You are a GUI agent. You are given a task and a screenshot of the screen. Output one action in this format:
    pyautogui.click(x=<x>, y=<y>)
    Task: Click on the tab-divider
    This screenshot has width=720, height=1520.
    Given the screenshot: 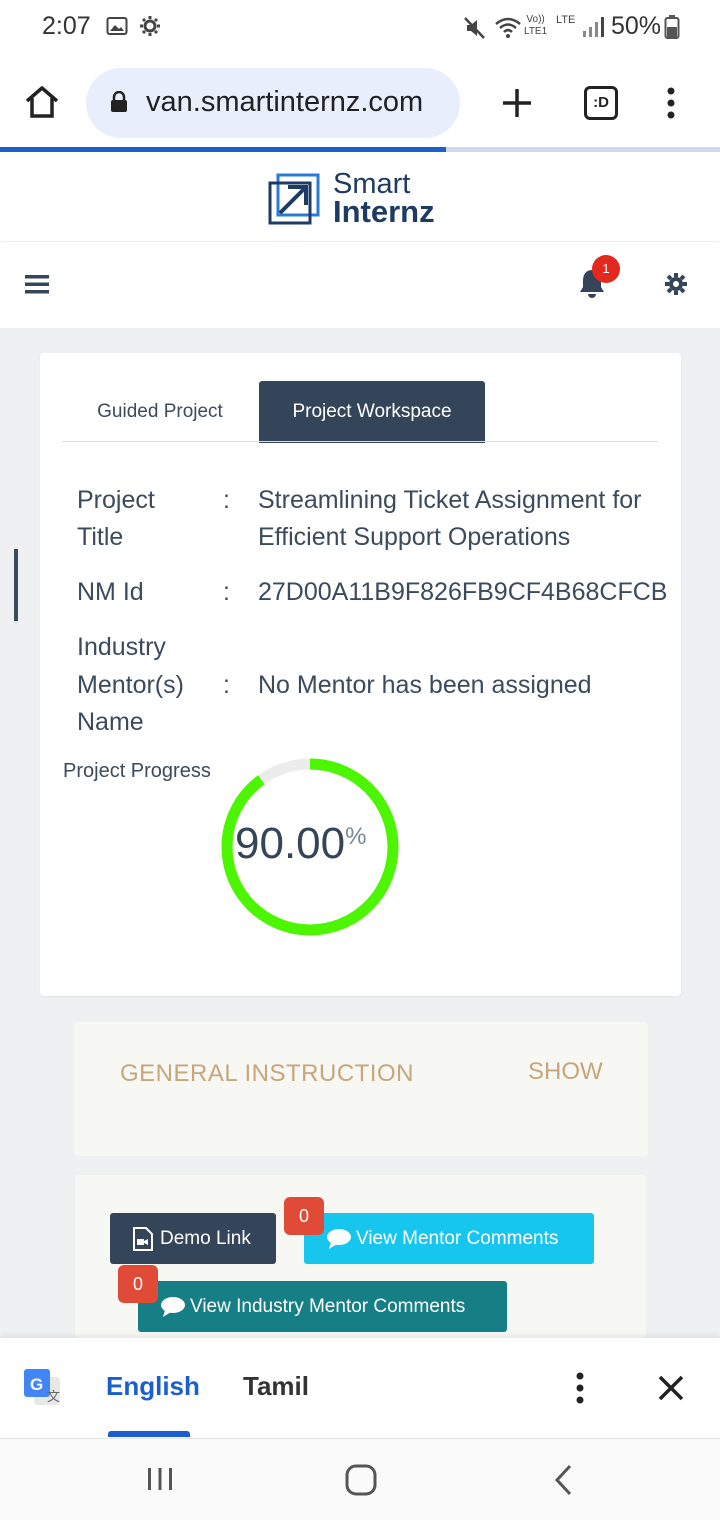 What is the action you would take?
    pyautogui.click(x=360, y=441)
    